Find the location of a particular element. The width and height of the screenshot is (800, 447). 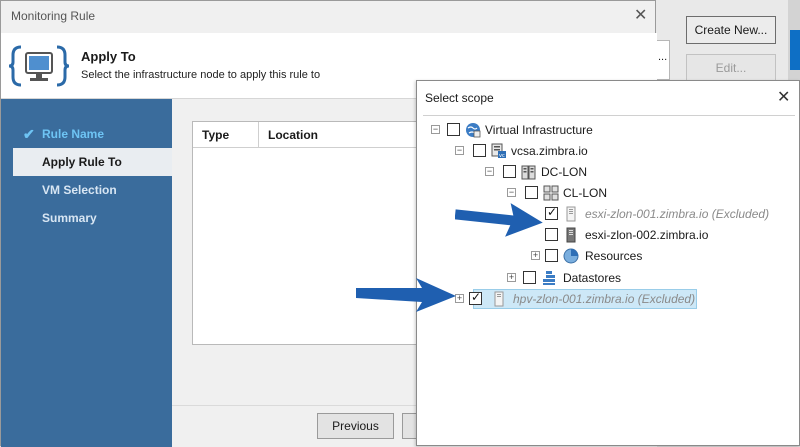

tree-node-hpv-zlon-001: + ✓ hpv-zlon-001.zimbra.io (Excluded) is located at coordinates (575, 299).